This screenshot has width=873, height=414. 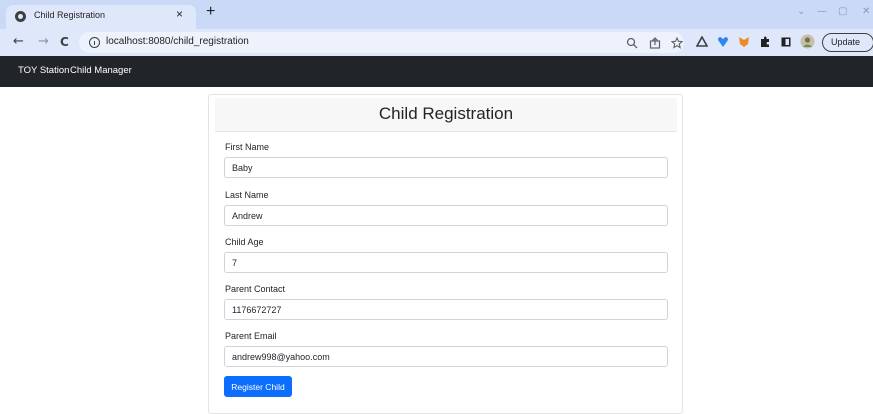 I want to click on page-title: Child Registration, so click(x=446, y=113).